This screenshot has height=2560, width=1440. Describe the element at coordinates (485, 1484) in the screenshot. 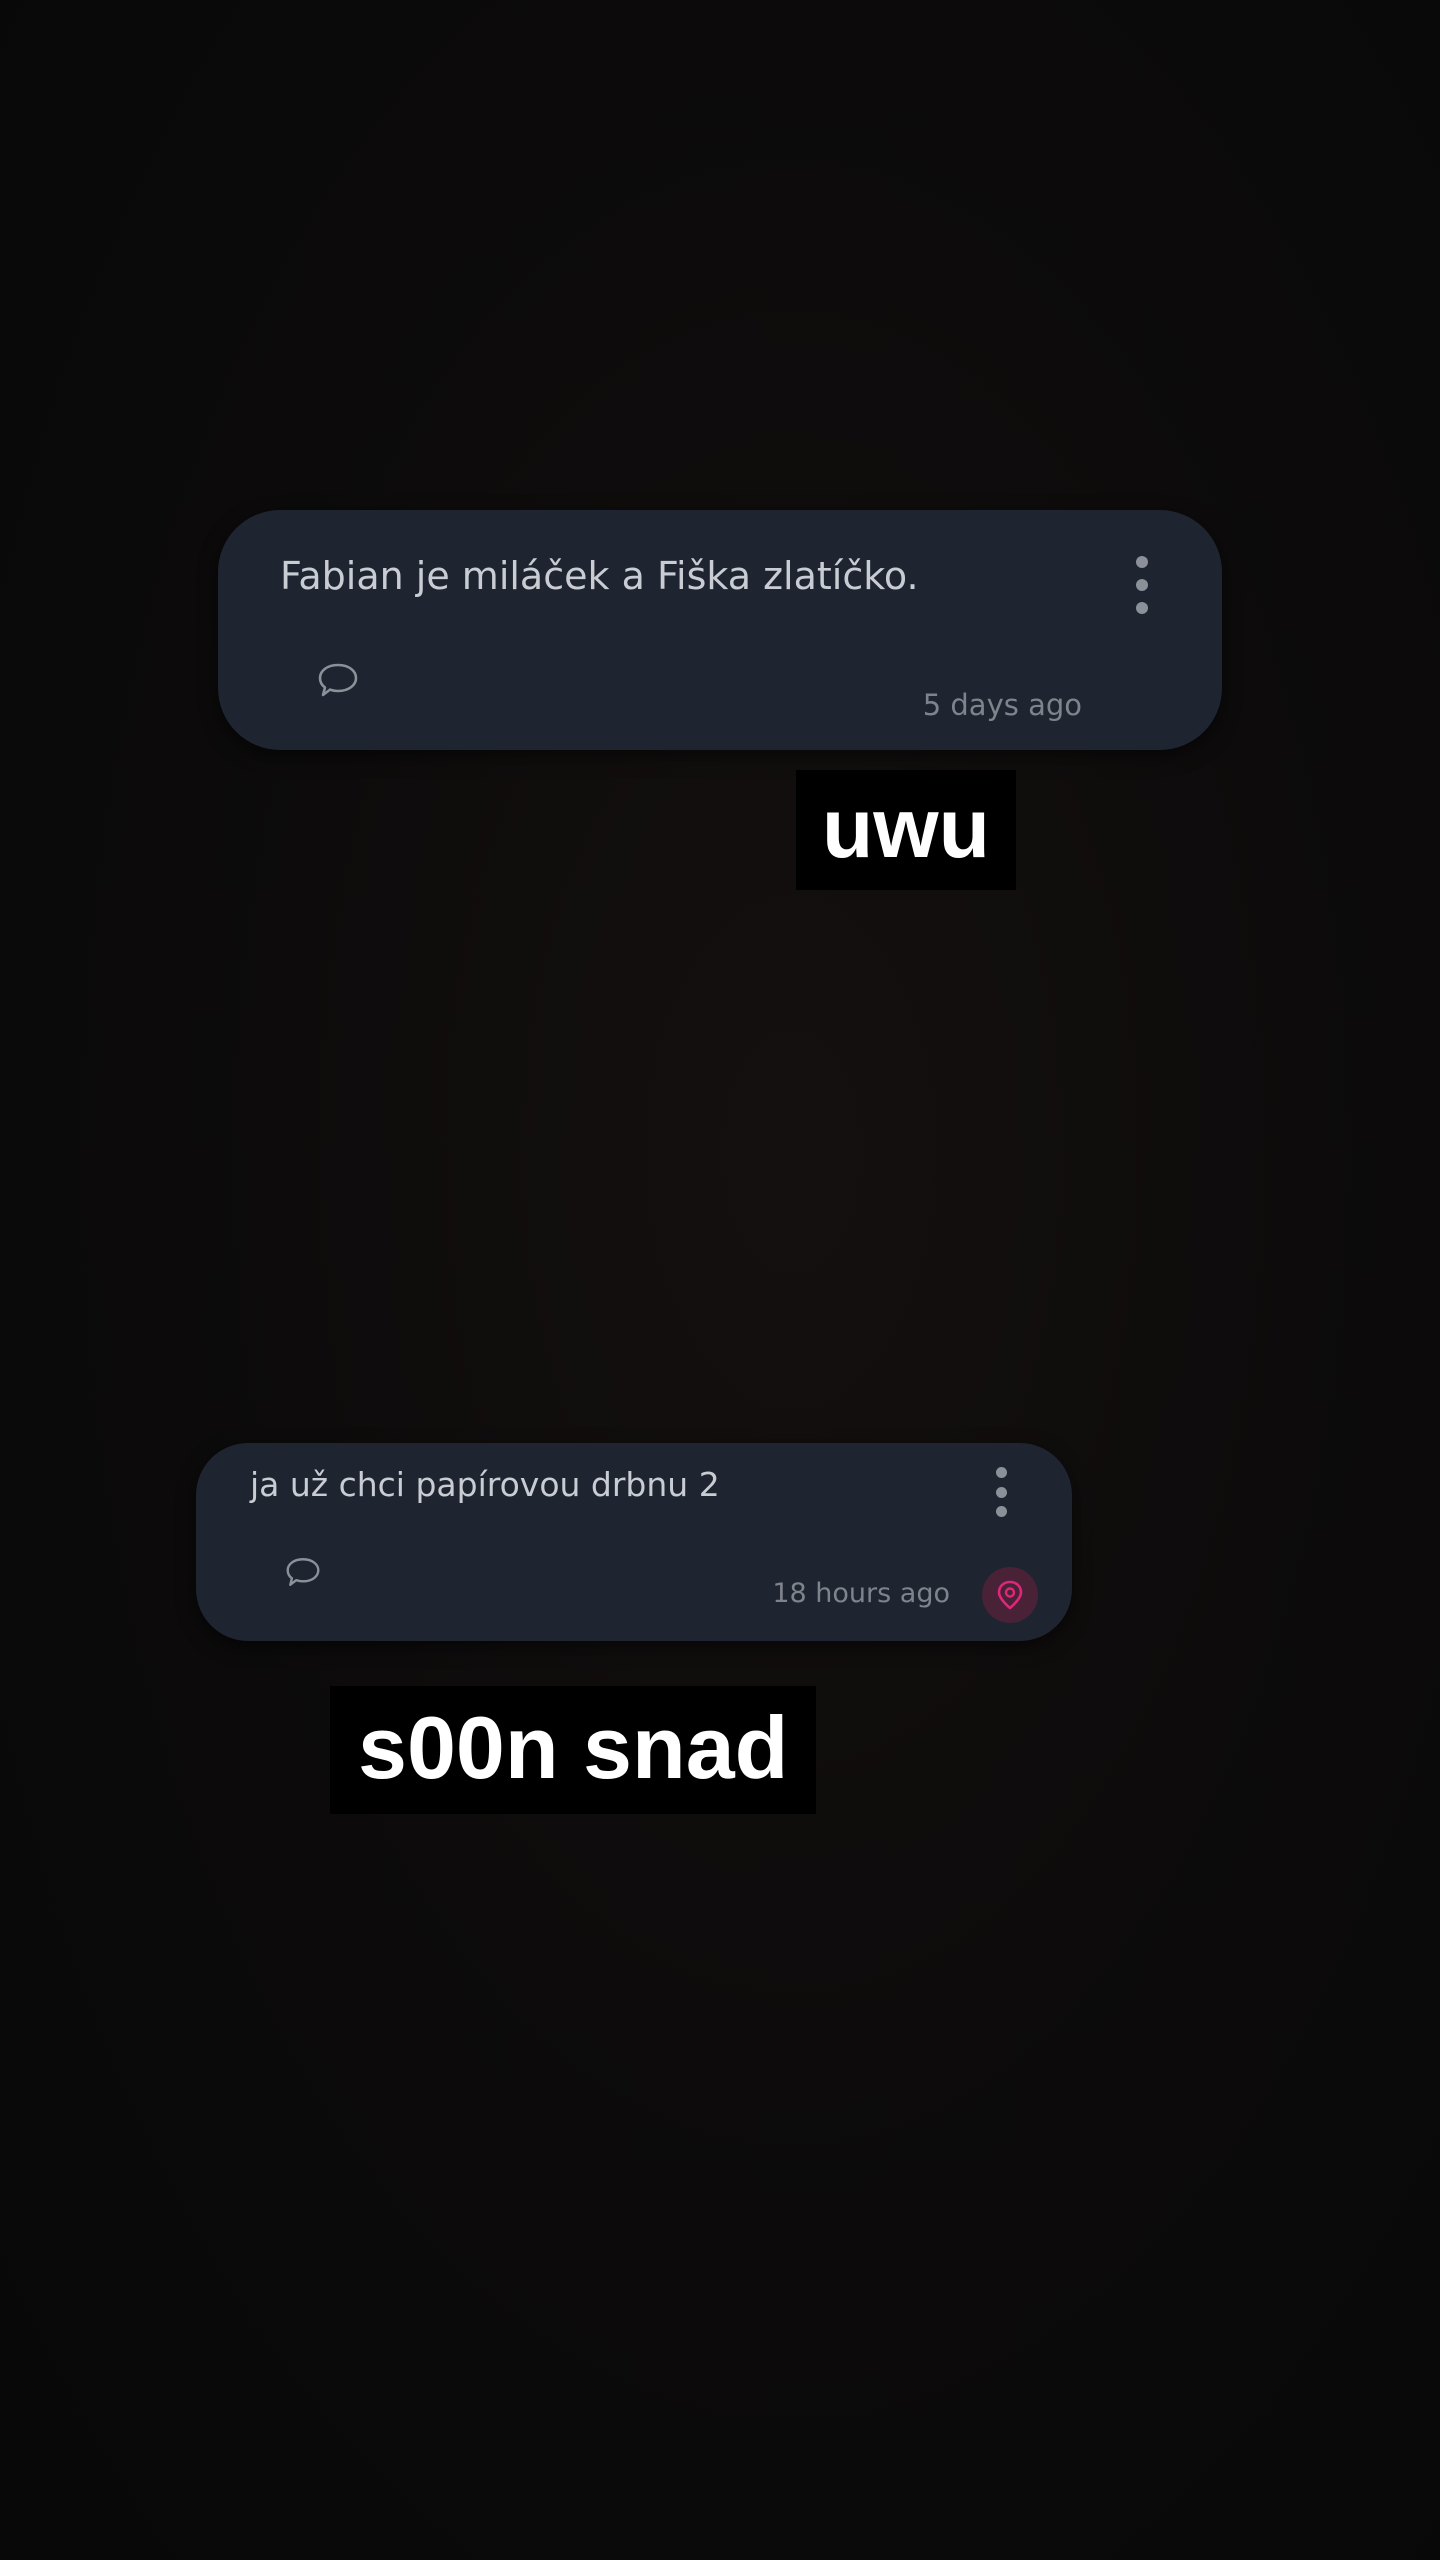

I see `post-message: ja už chci papírovou drbnu 2` at that location.